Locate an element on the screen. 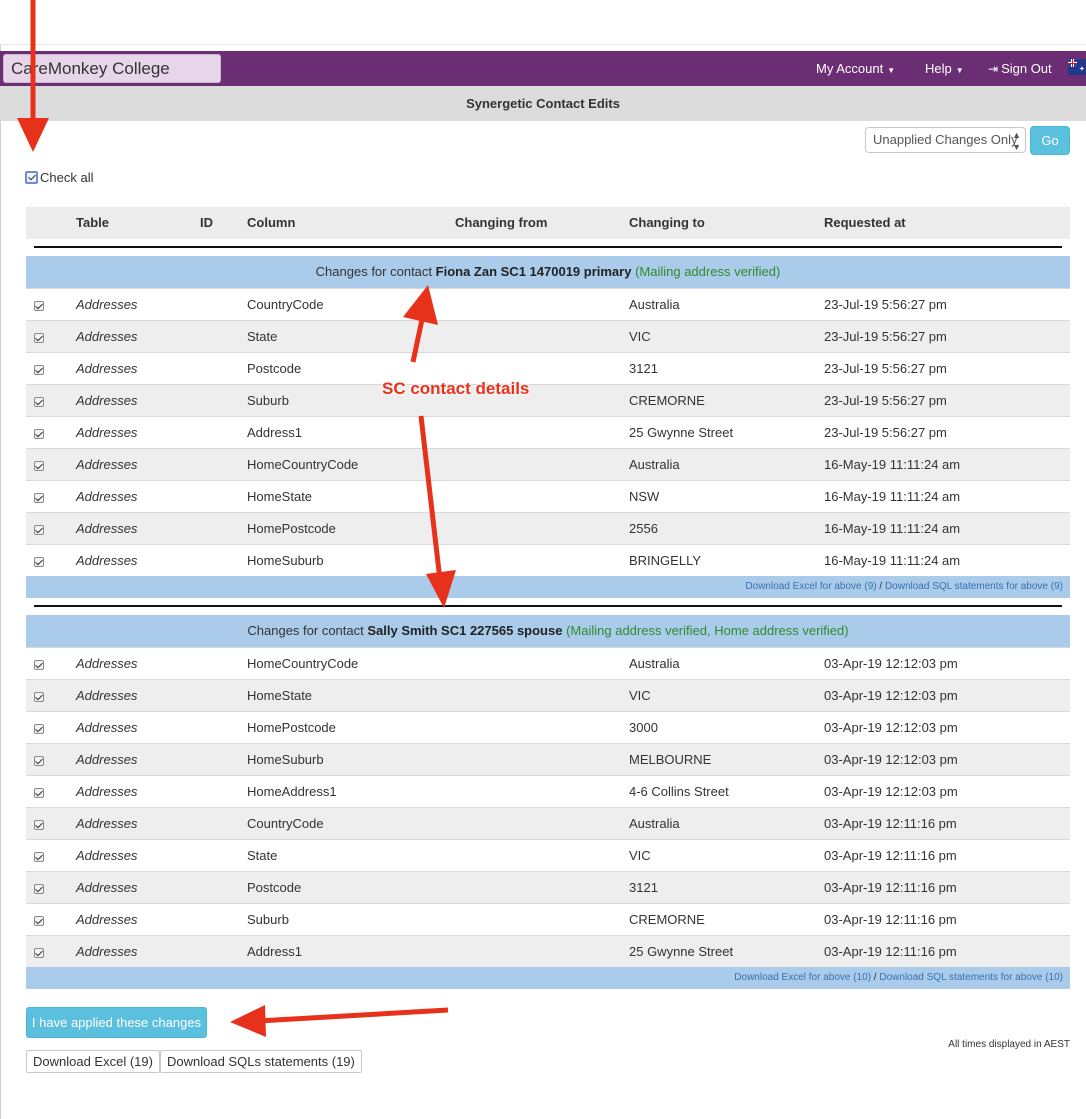 The image size is (1086, 1119). my-account-menu: My Account ▼ is located at coordinates (855, 68).